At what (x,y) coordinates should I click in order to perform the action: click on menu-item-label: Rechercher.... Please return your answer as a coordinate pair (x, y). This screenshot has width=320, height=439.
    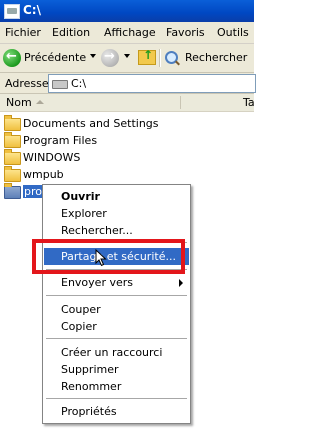
    Looking at the image, I should click on (97, 230).